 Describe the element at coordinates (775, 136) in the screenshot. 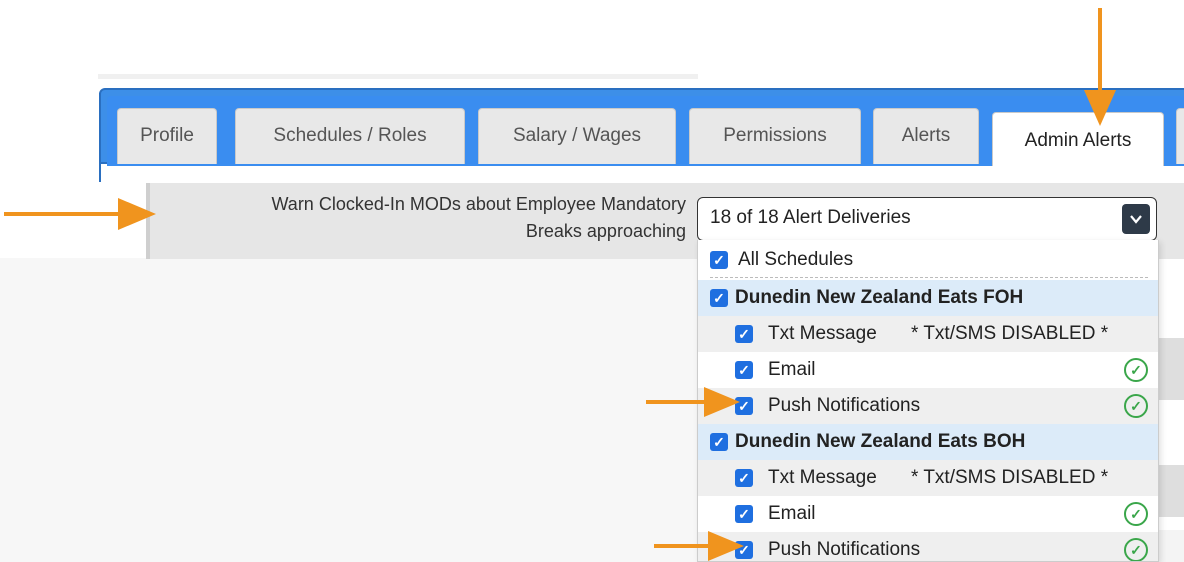

I see `tab-permissions: Permissions` at that location.